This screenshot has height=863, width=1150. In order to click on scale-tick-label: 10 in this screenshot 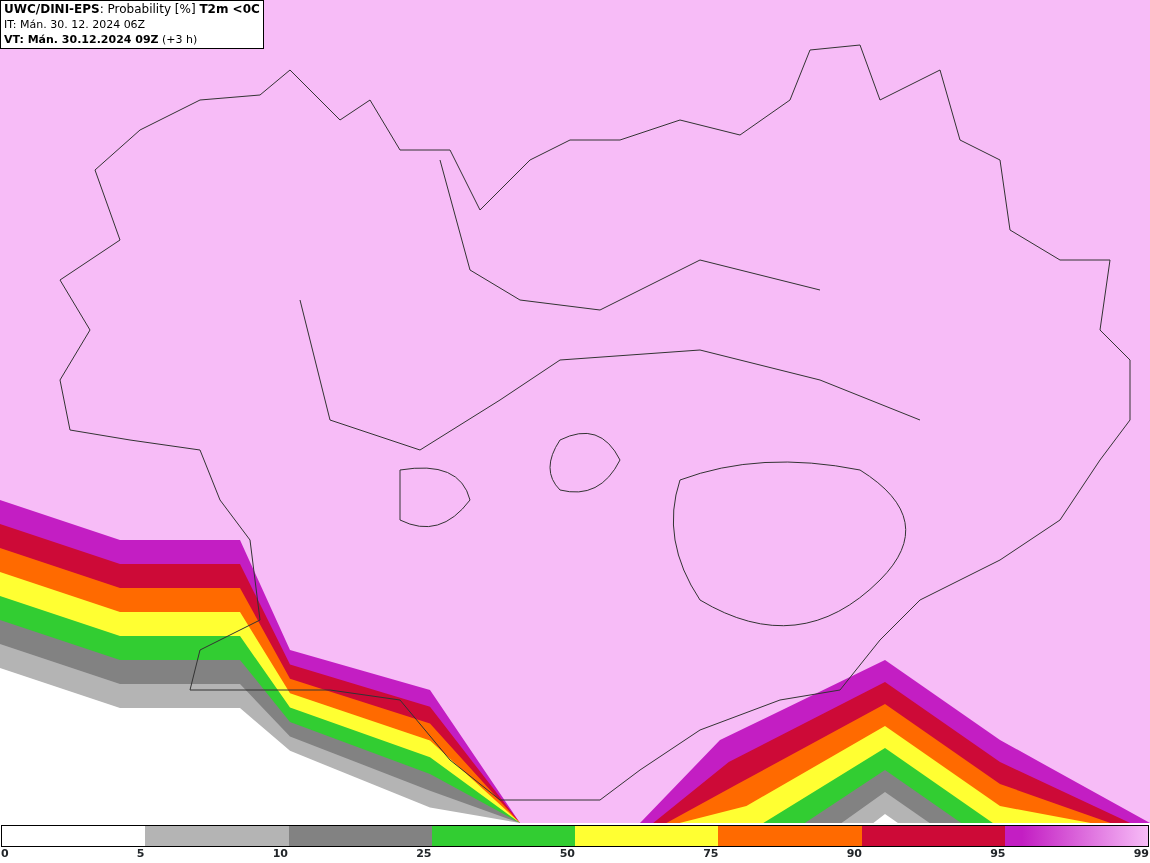, I will do `click(280, 854)`.